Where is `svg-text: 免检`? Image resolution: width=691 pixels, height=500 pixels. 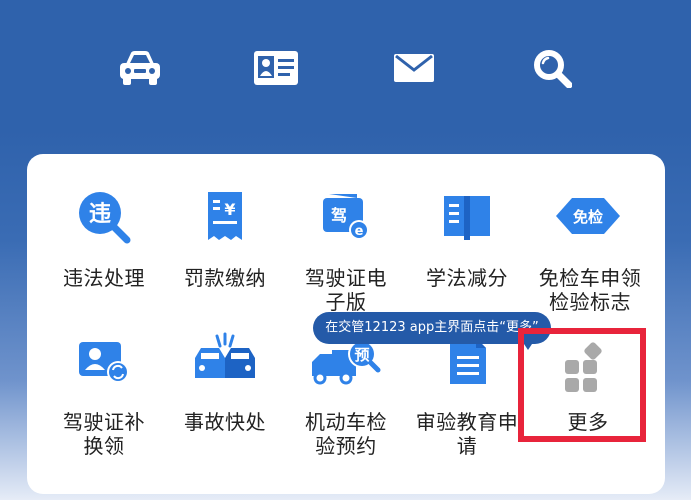
svg-text: 免检 is located at coordinates (588, 217).